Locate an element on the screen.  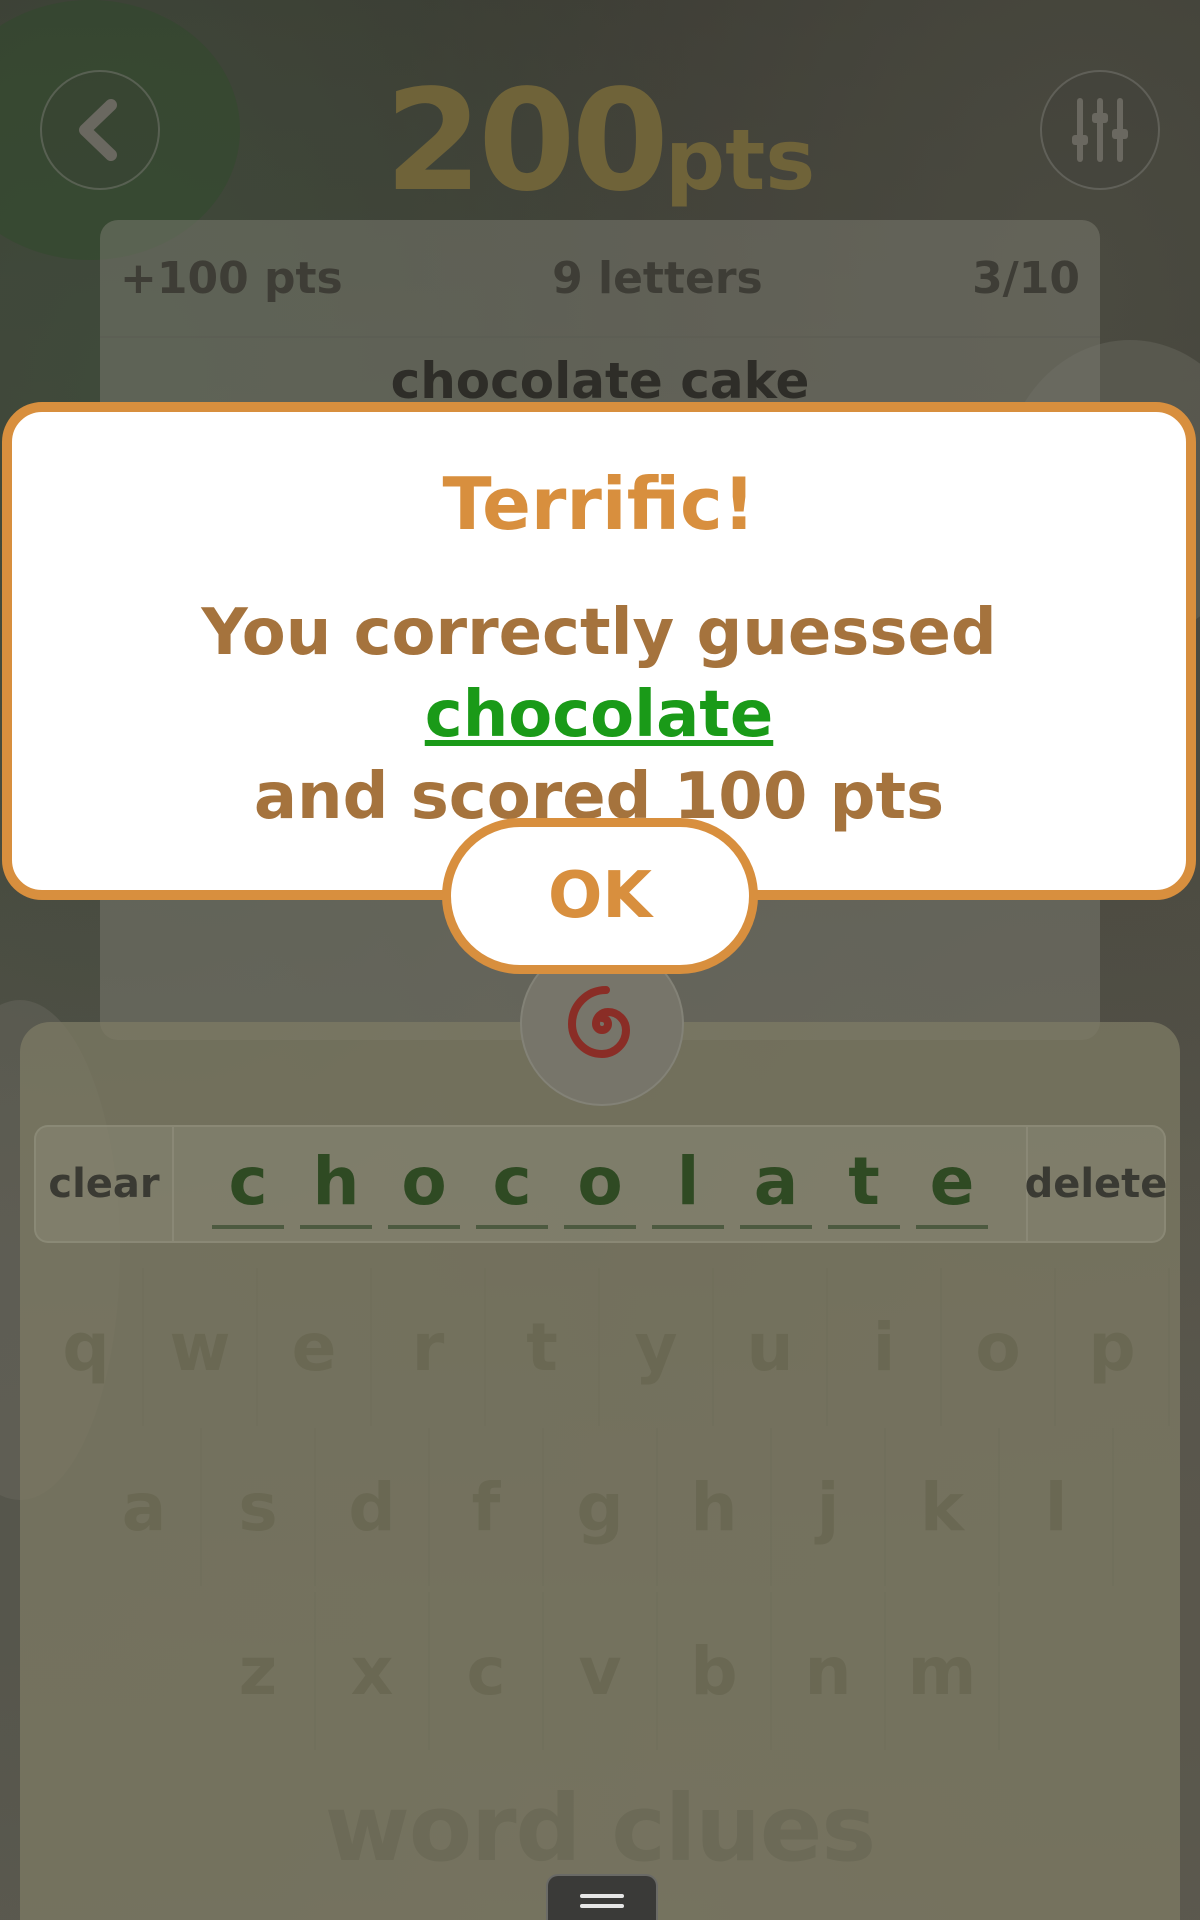
message-prefix: You correctly guessed is located at coordinates (599, 633).